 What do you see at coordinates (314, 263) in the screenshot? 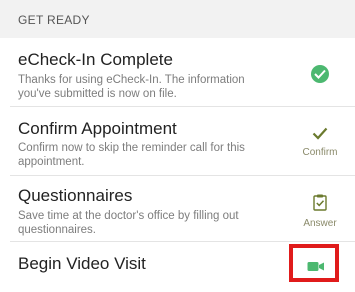
I see `highlight-box` at bounding box center [314, 263].